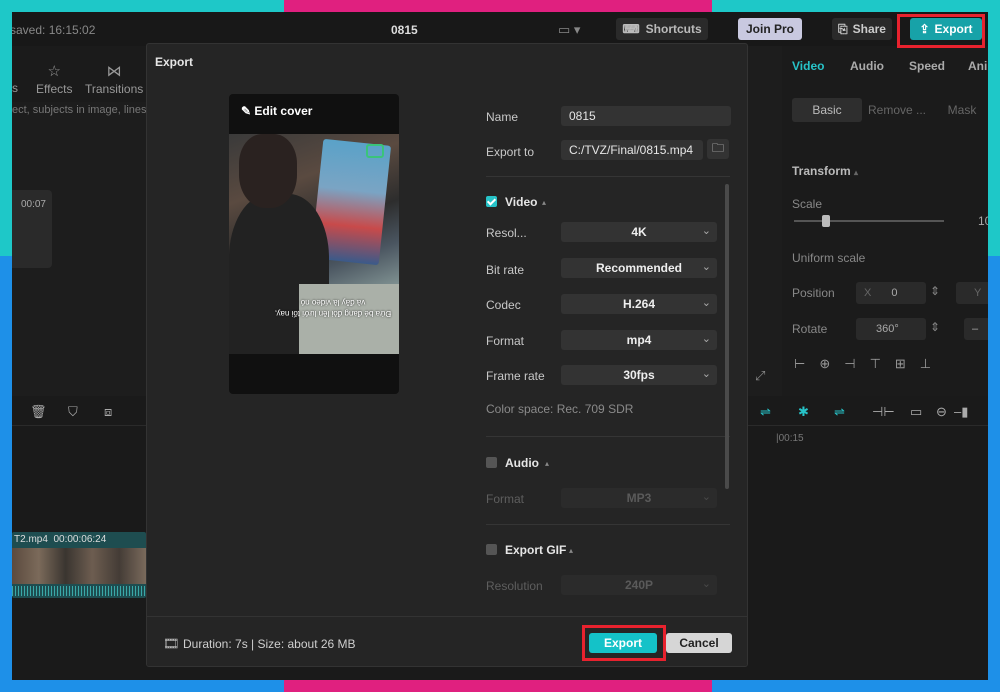 The image size is (1000, 692). Describe the element at coordinates (623, 643) in the screenshot. I see `export-confirm-button: Export` at that location.